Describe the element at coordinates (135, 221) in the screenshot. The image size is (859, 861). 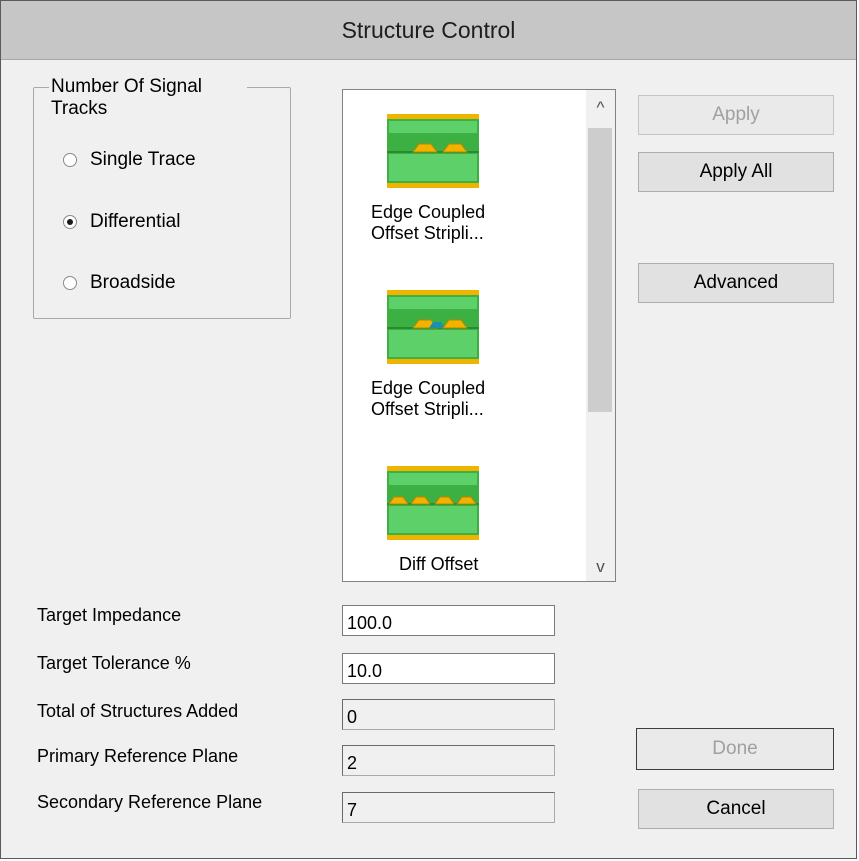
I see `radio-label: Differential` at that location.